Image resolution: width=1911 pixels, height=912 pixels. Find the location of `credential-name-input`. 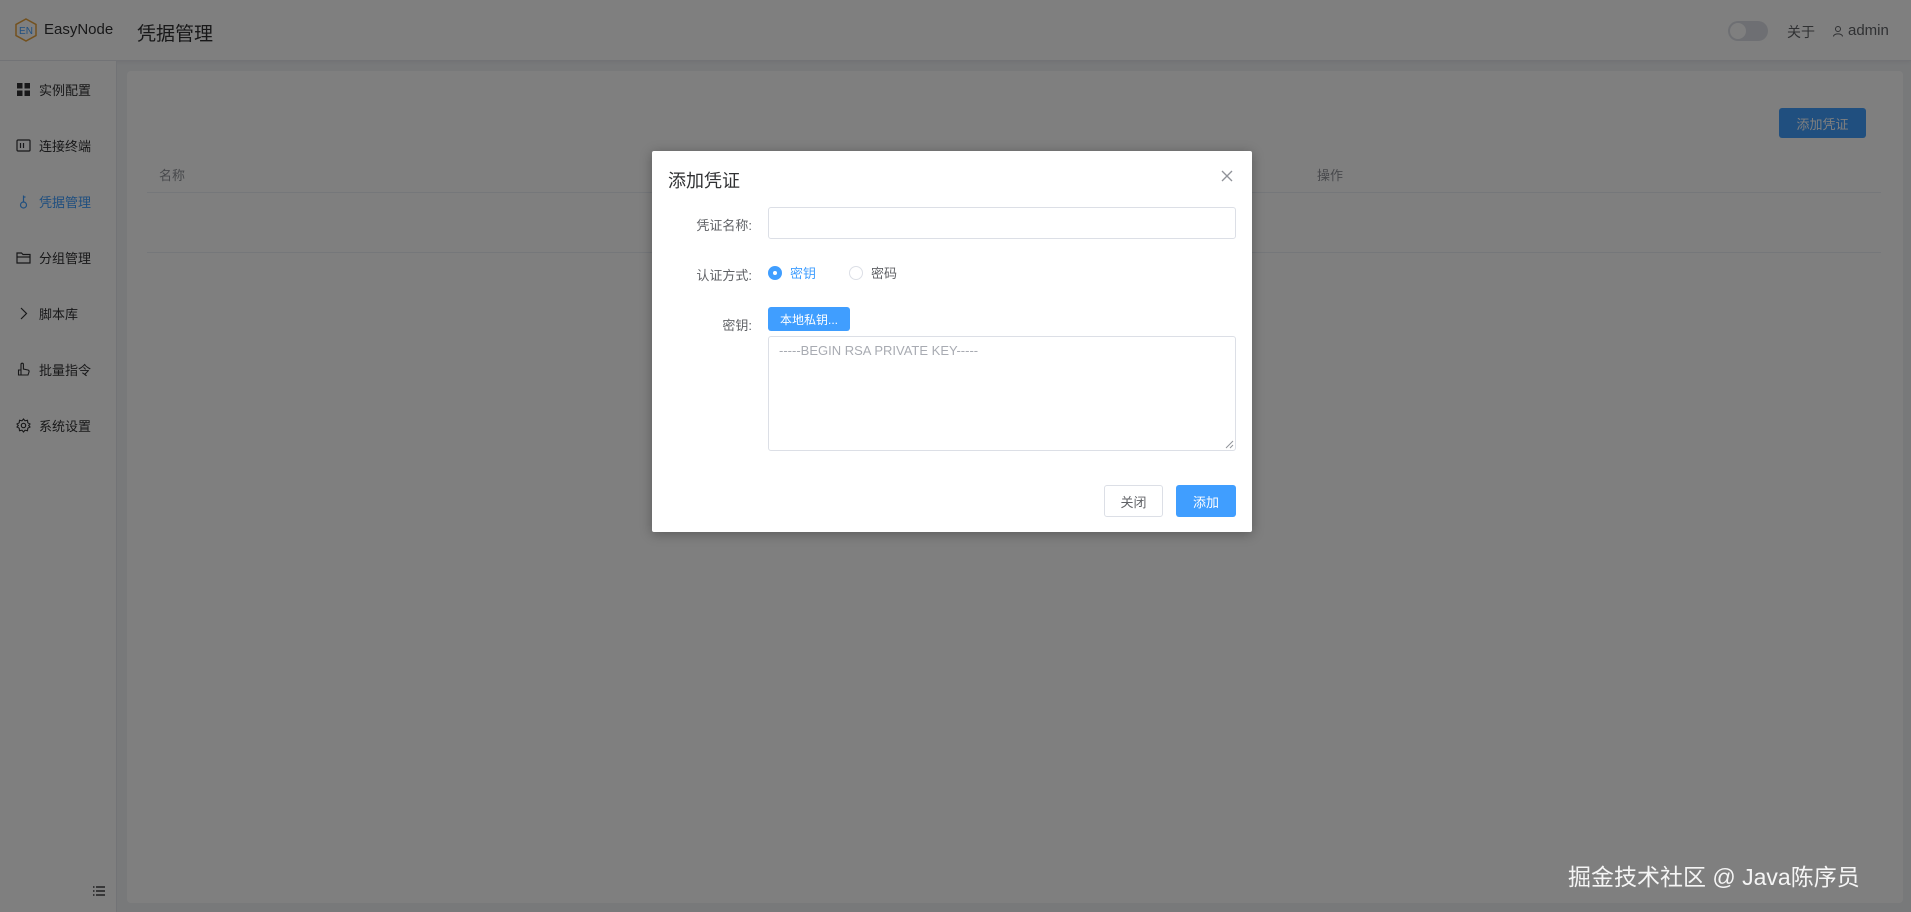

credential-name-input is located at coordinates (1002, 223).